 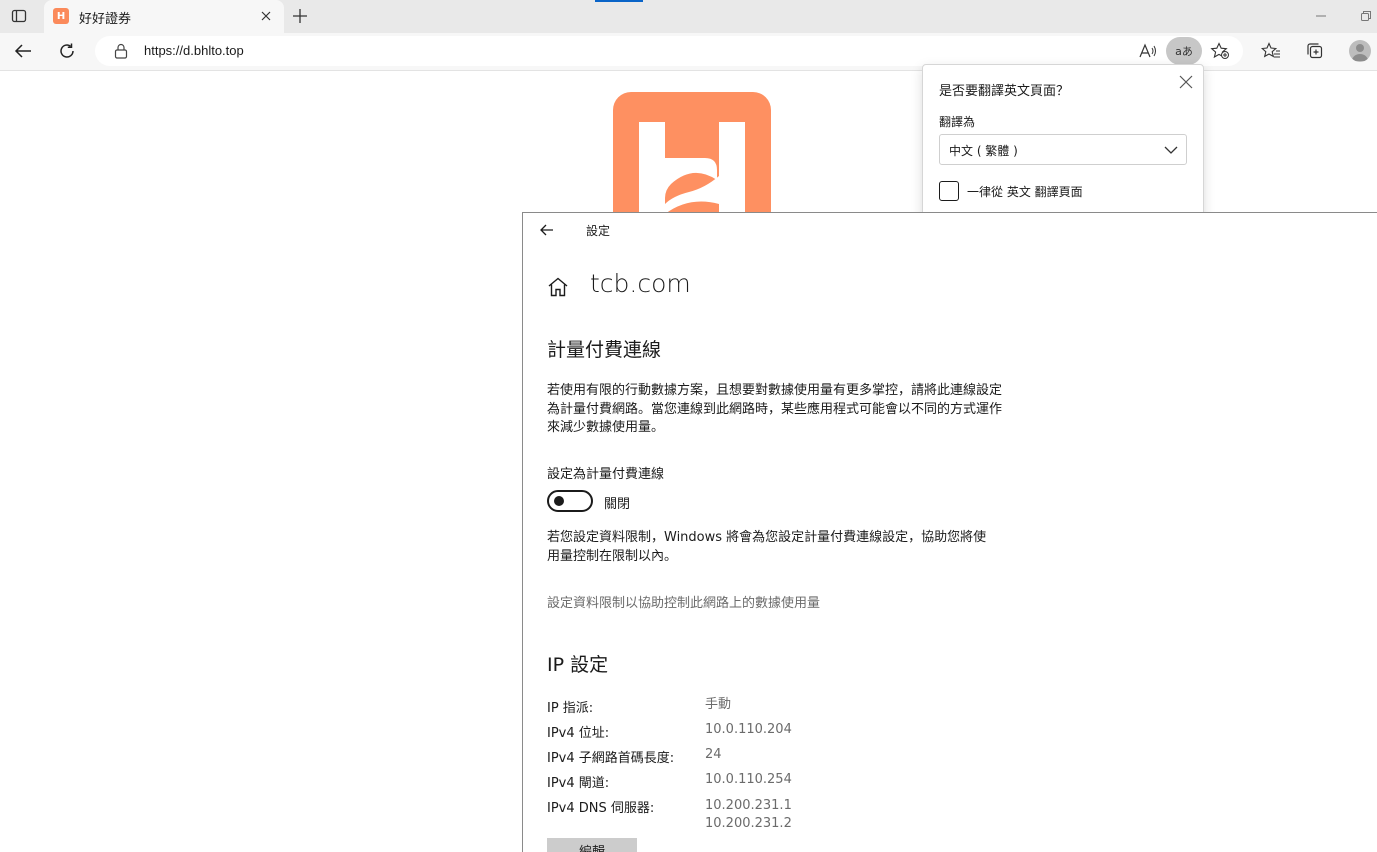 What do you see at coordinates (266, 16) in the screenshot?
I see `close-tab-icon` at bounding box center [266, 16].